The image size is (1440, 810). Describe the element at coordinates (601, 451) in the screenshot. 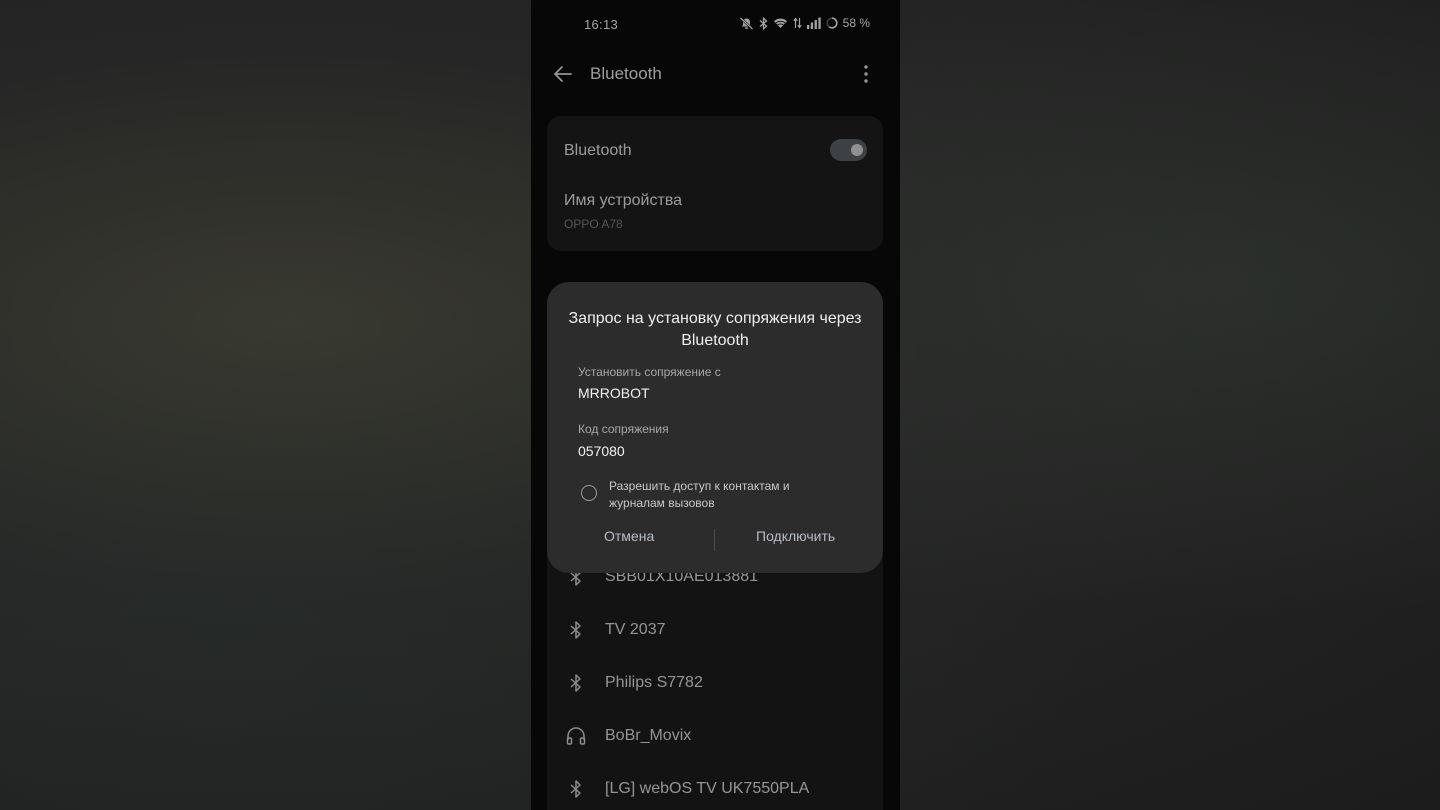

I see `pairing-code: 057080` at that location.